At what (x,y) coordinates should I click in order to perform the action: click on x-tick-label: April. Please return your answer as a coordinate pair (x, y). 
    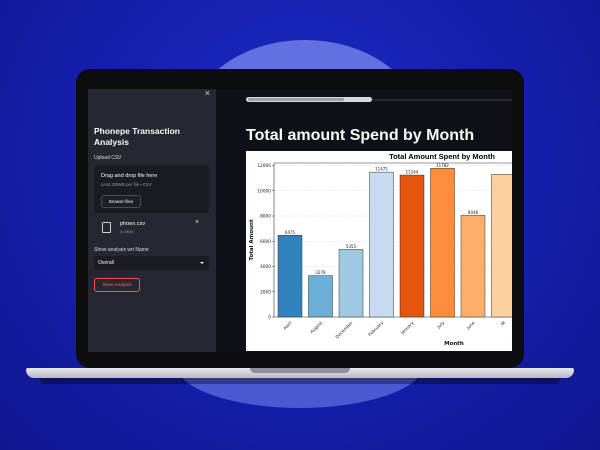
    Looking at the image, I should click on (287, 325).